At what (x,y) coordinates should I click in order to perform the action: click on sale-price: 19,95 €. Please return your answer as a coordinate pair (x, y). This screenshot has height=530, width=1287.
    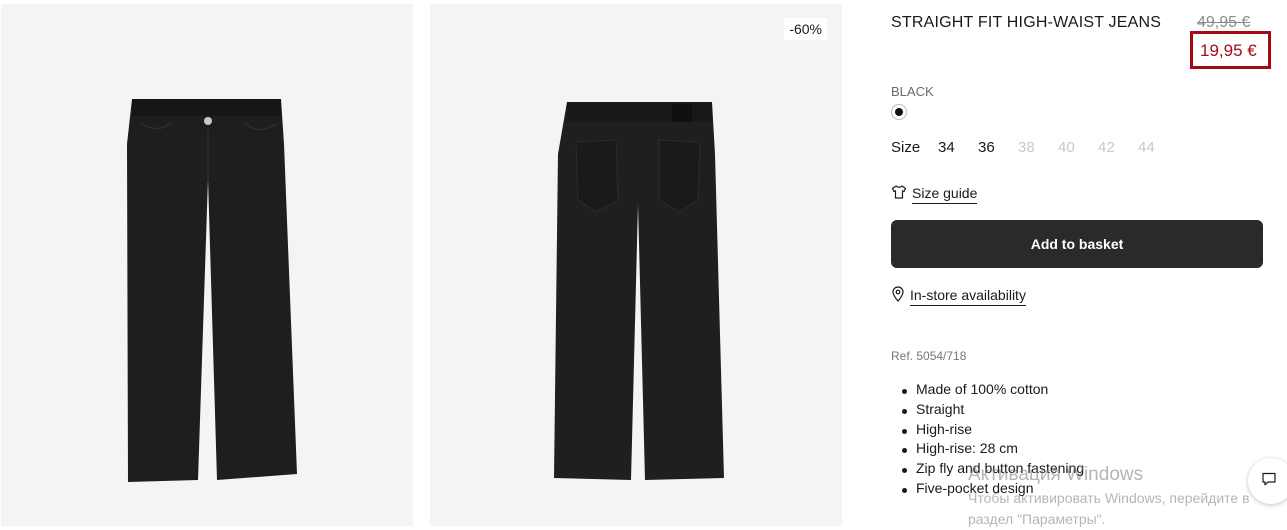
    Looking at the image, I should click on (1228, 50).